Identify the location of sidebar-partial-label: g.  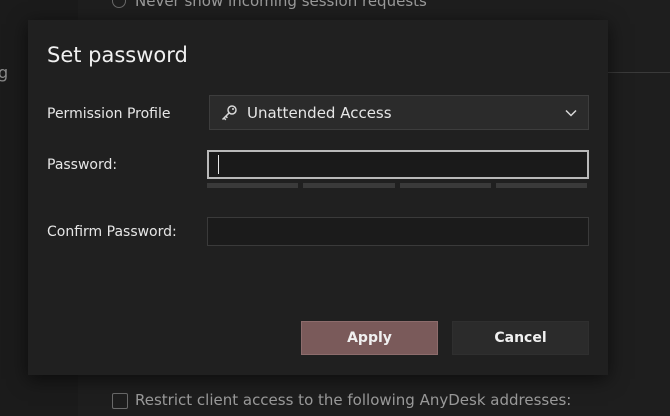
(4, 72).